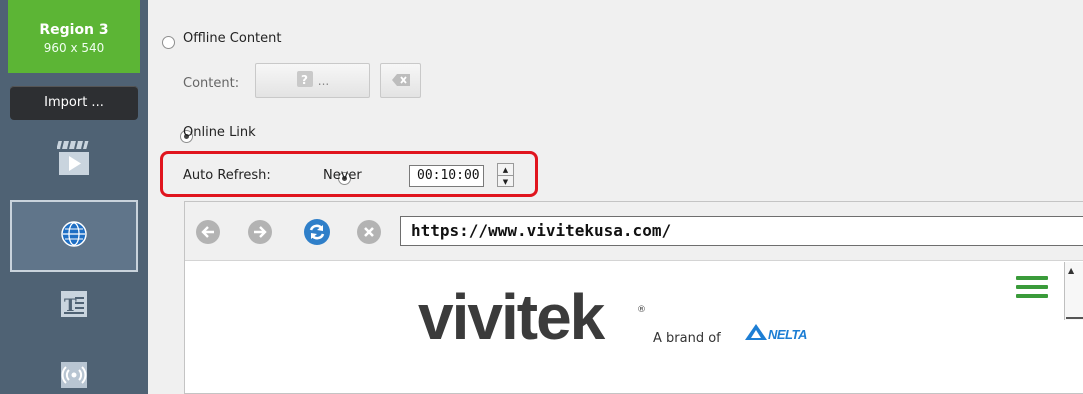  What do you see at coordinates (227, 175) in the screenshot?
I see `auto-refresh-label: Auto Refresh:` at bounding box center [227, 175].